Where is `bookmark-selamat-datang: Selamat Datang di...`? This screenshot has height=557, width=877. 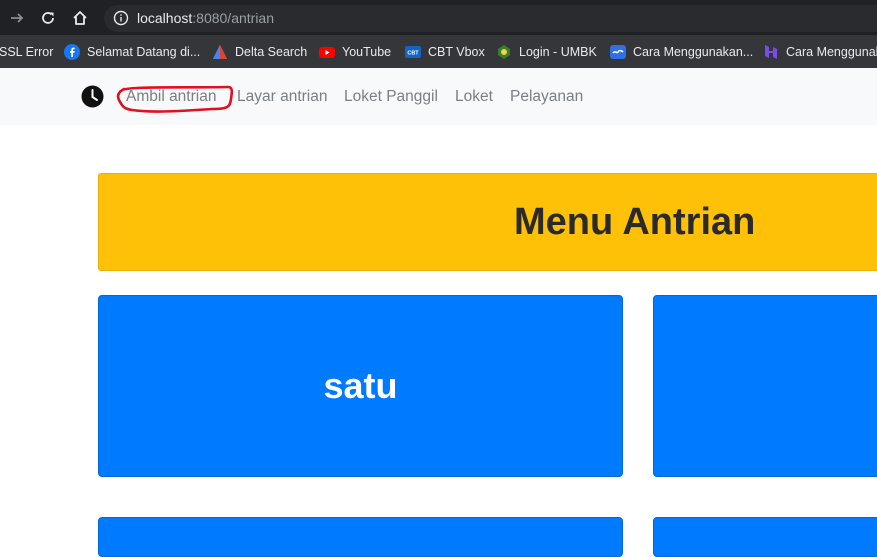
bookmark-selamat-datang: Selamat Datang di... is located at coordinates (132, 51).